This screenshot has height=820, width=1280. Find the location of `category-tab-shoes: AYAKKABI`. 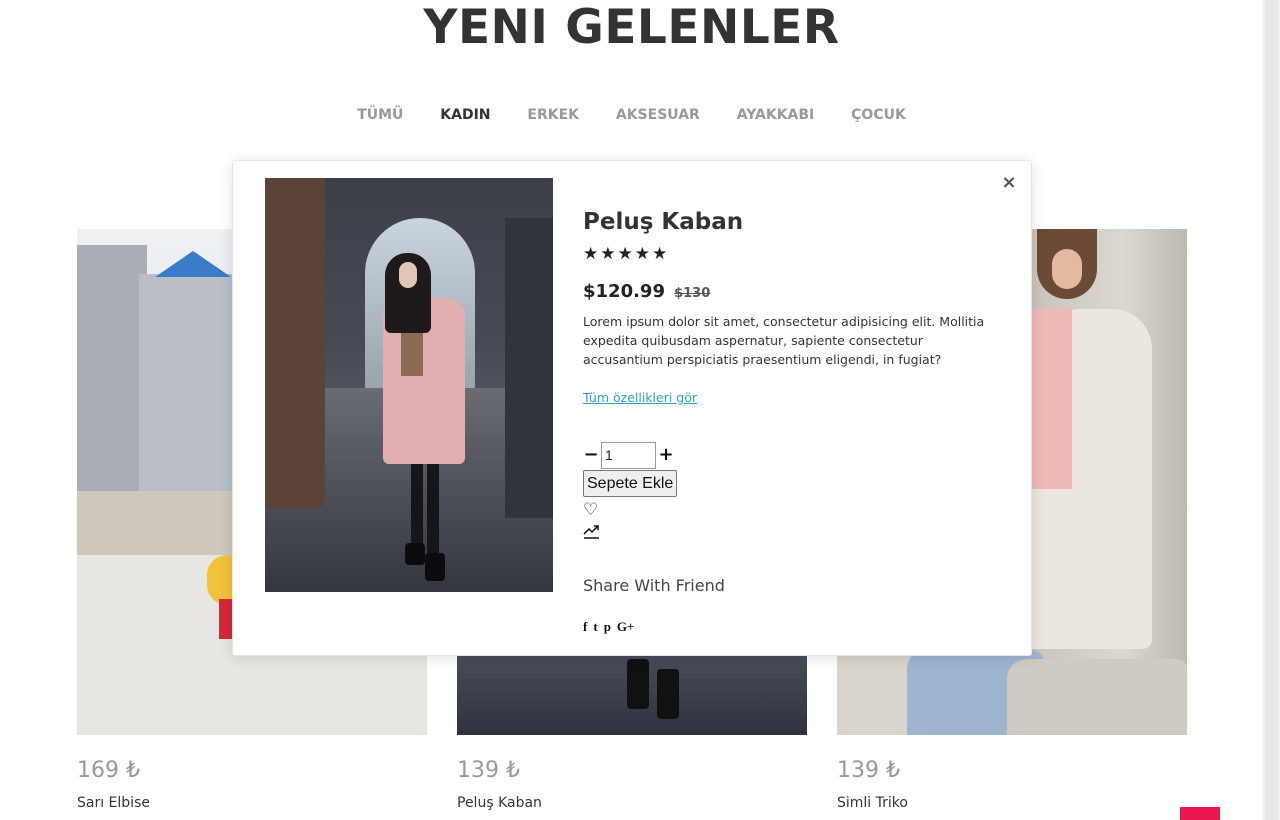

category-tab-shoes: AYAKKABI is located at coordinates (776, 115).